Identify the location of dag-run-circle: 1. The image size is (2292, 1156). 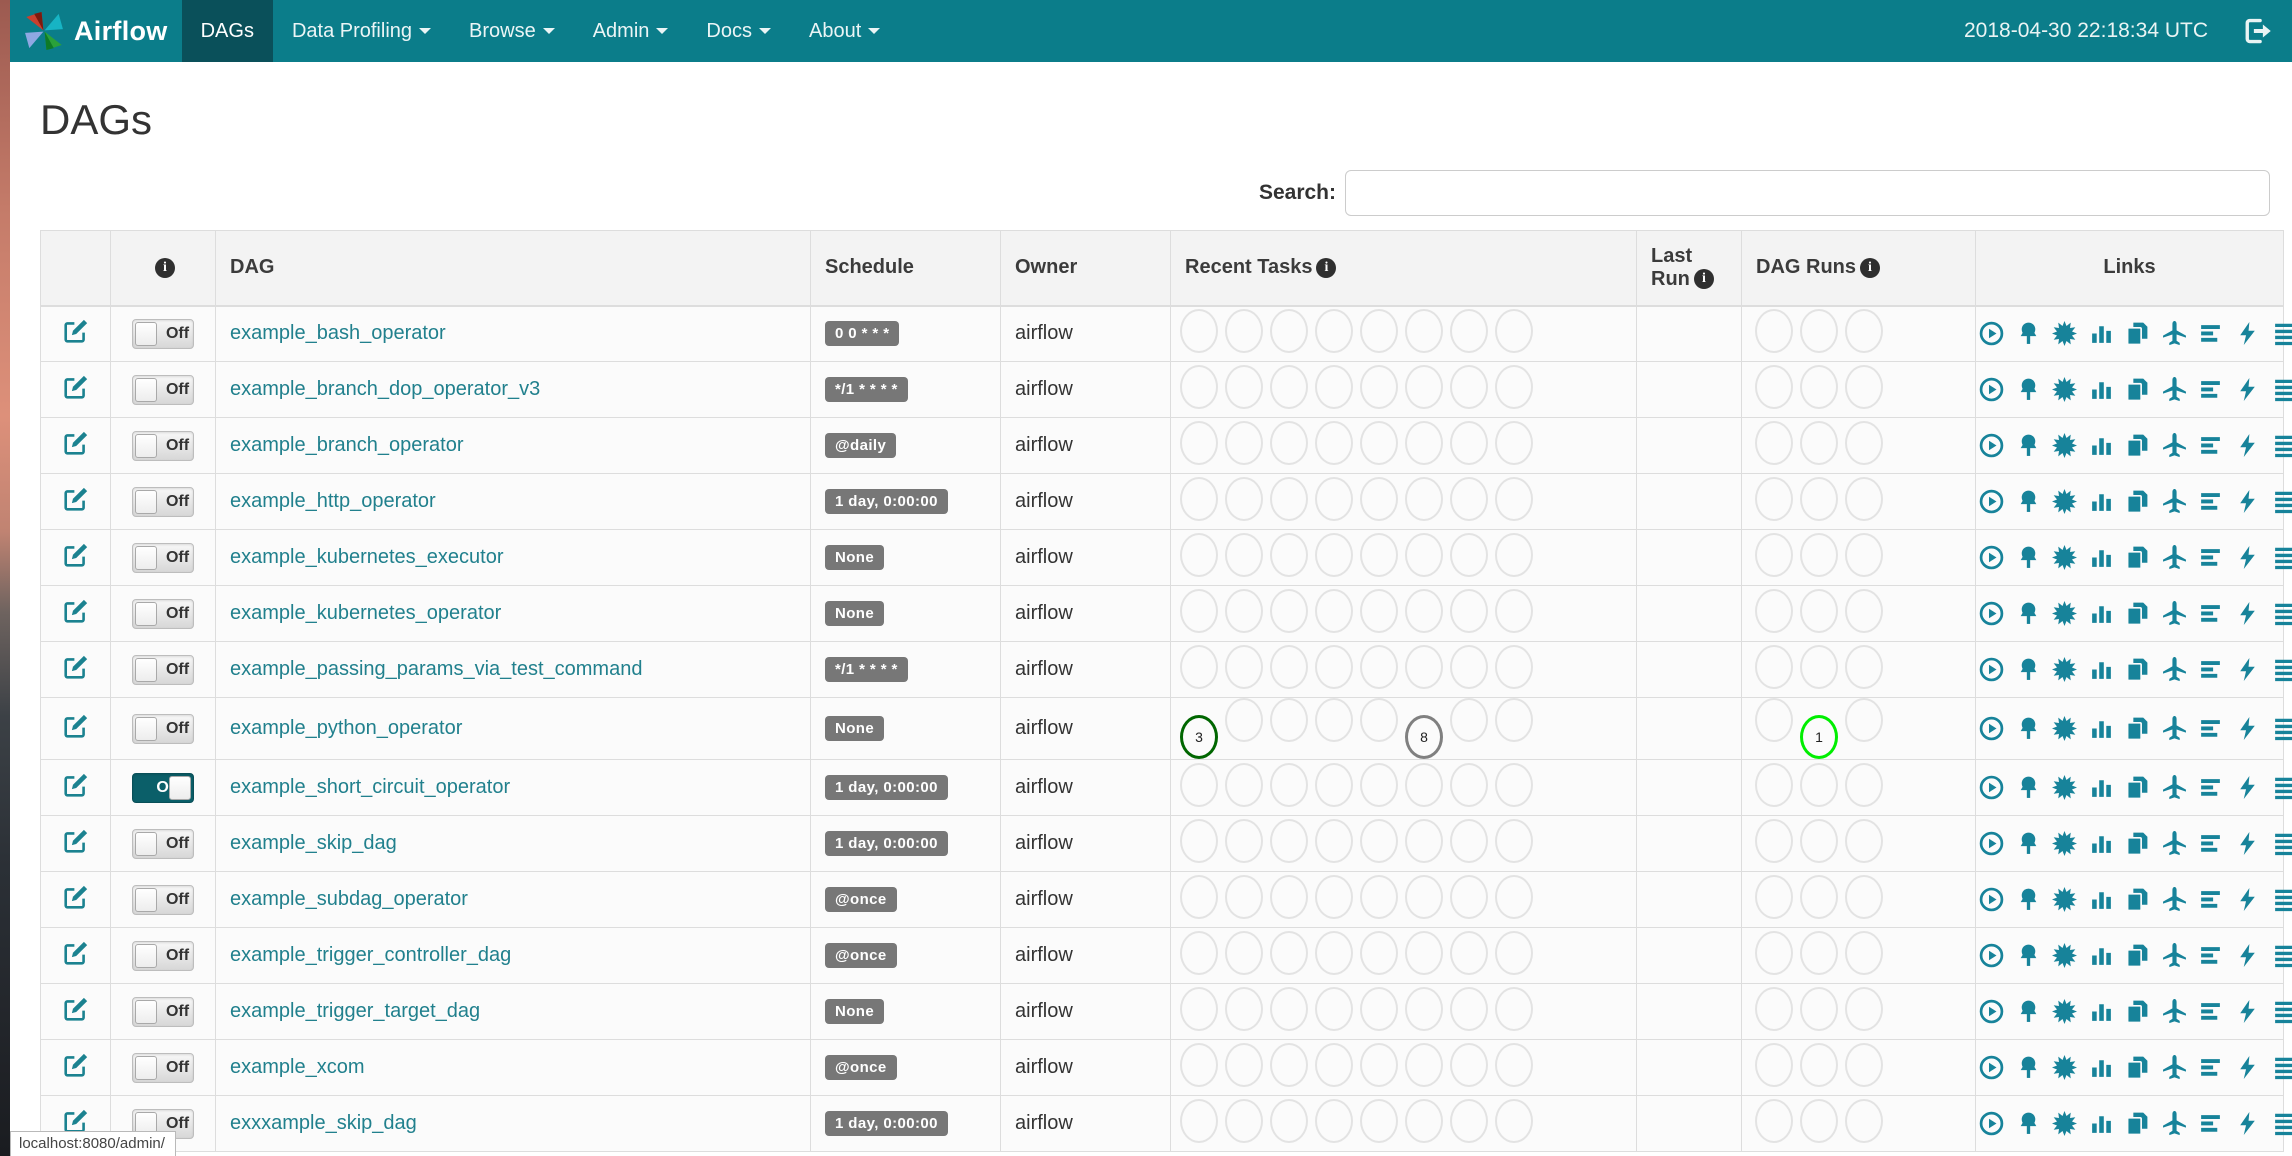
(1819, 737).